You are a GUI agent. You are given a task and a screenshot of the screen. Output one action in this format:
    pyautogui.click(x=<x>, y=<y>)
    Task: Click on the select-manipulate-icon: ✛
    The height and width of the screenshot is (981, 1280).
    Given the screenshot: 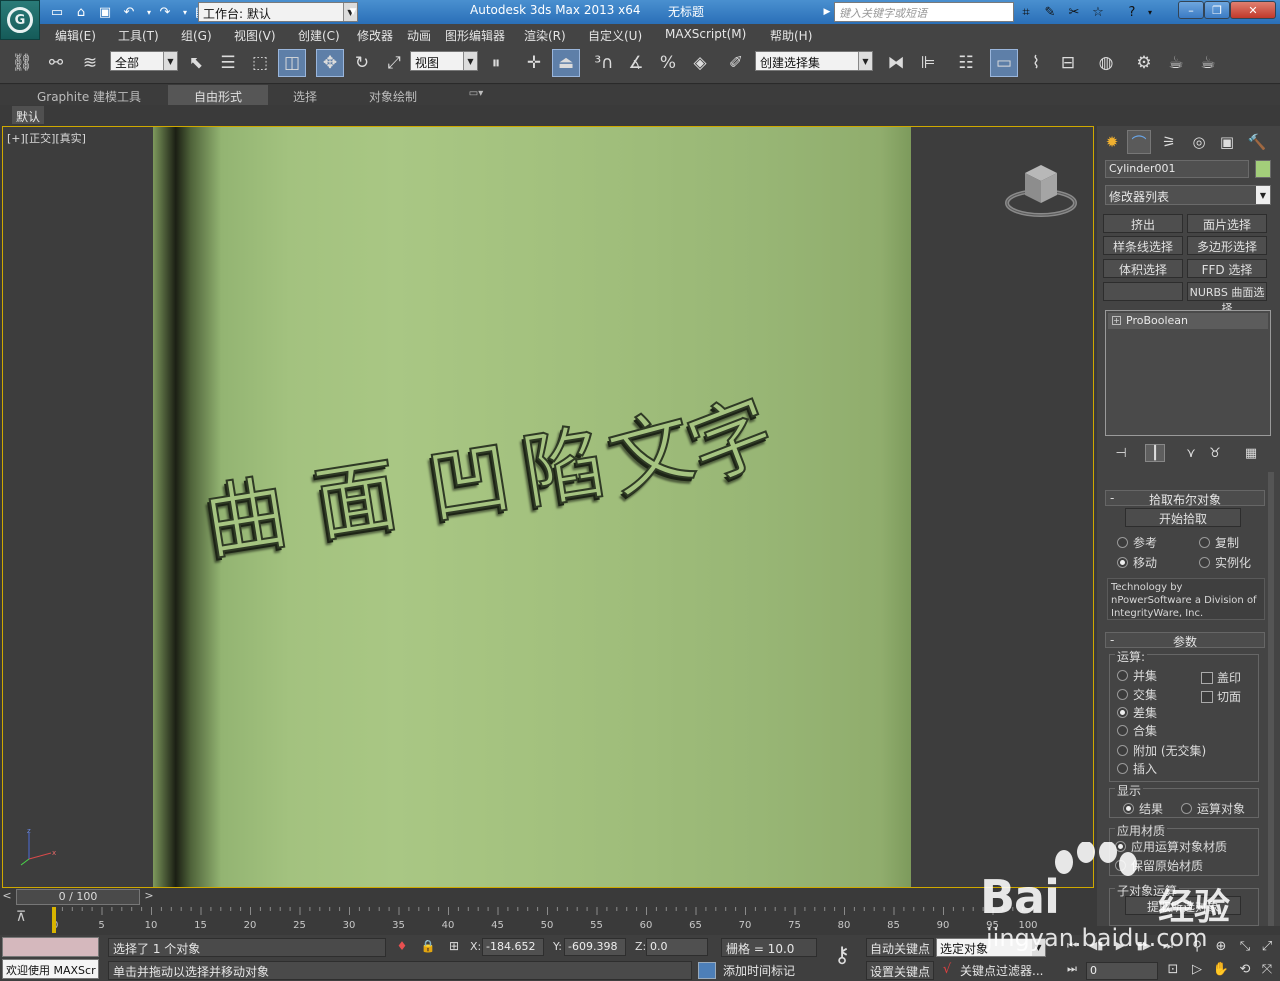 What is the action you would take?
    pyautogui.click(x=534, y=63)
    